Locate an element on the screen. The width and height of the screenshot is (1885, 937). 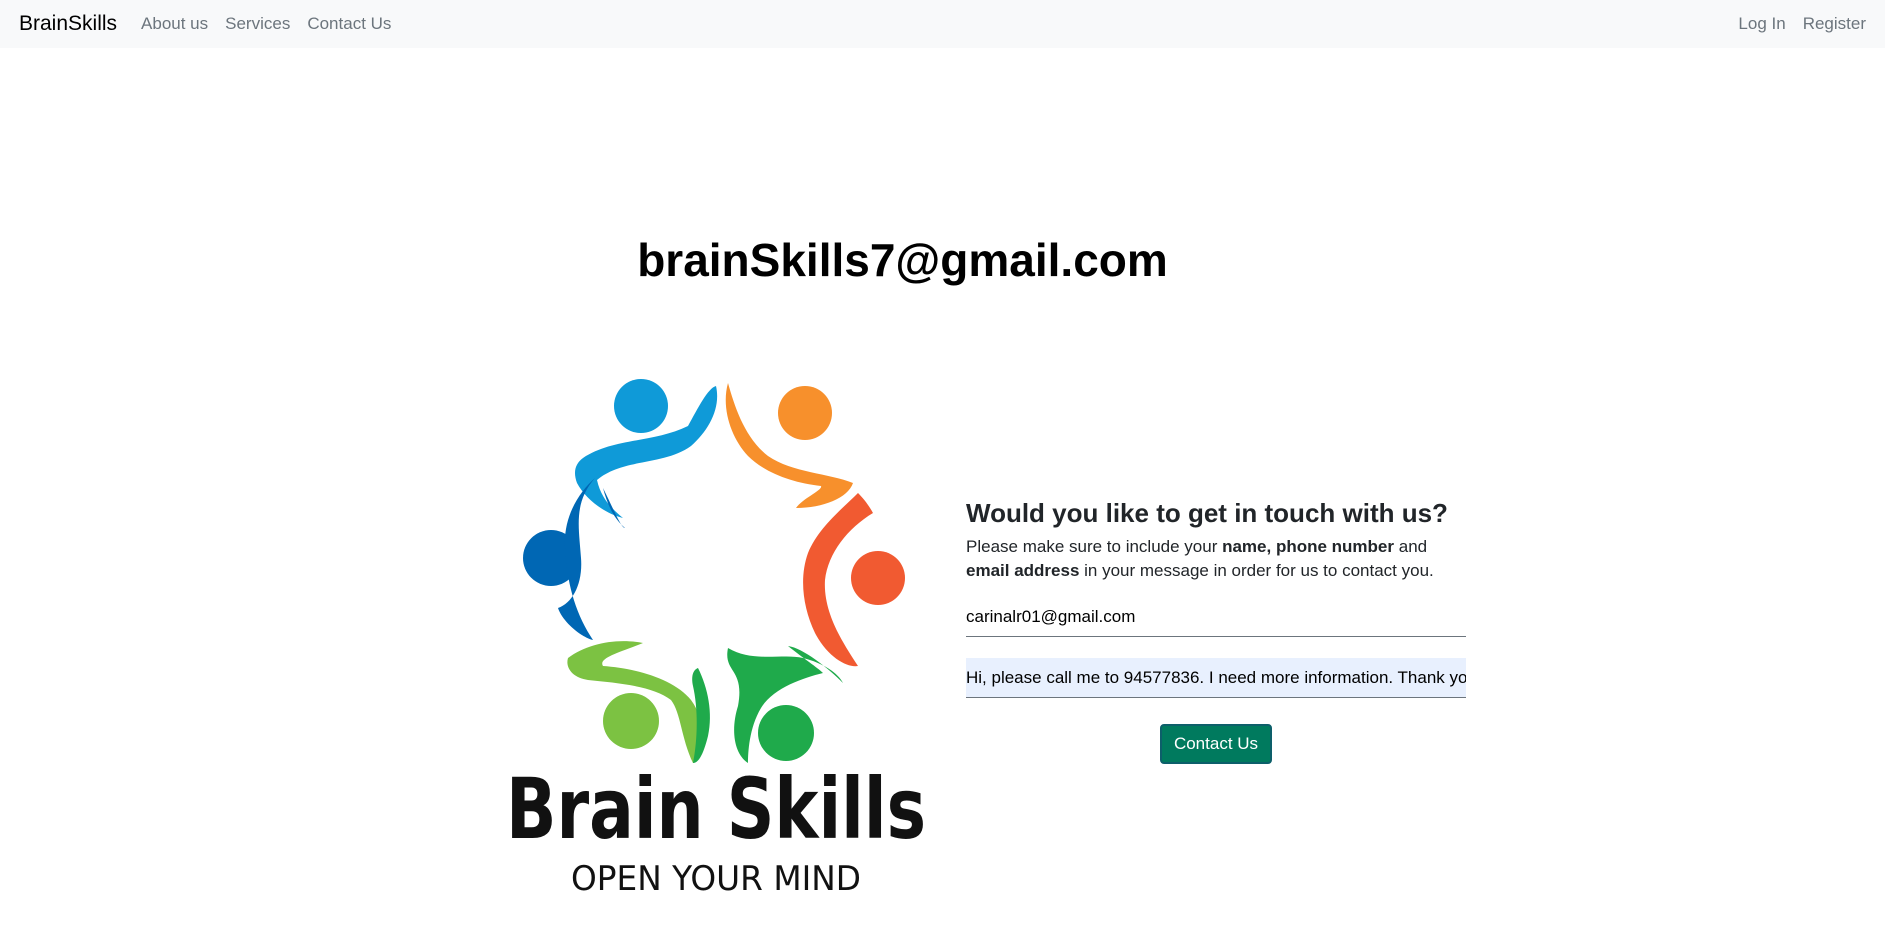
logo-tagline: OPEN YOUR MIND is located at coordinates (716, 878).